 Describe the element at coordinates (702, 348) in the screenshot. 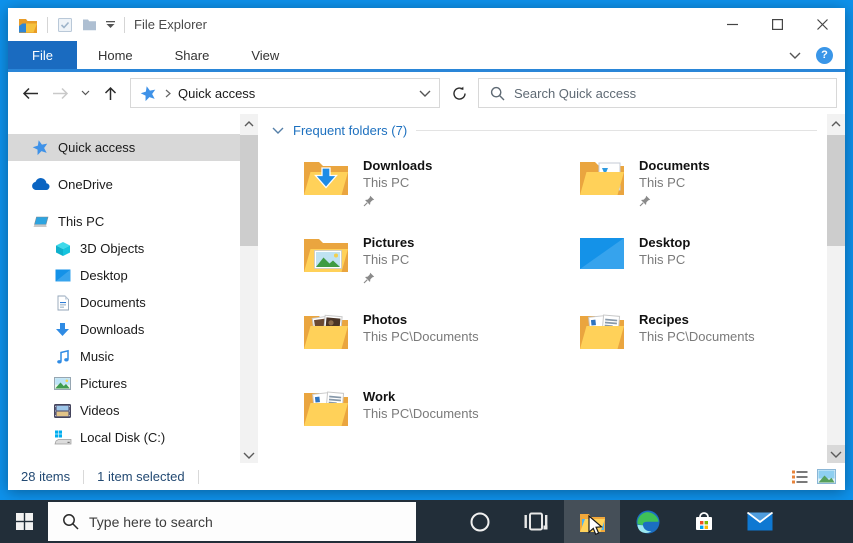

I see `folder-tile-recipes: Recipes This PC\Documents` at that location.